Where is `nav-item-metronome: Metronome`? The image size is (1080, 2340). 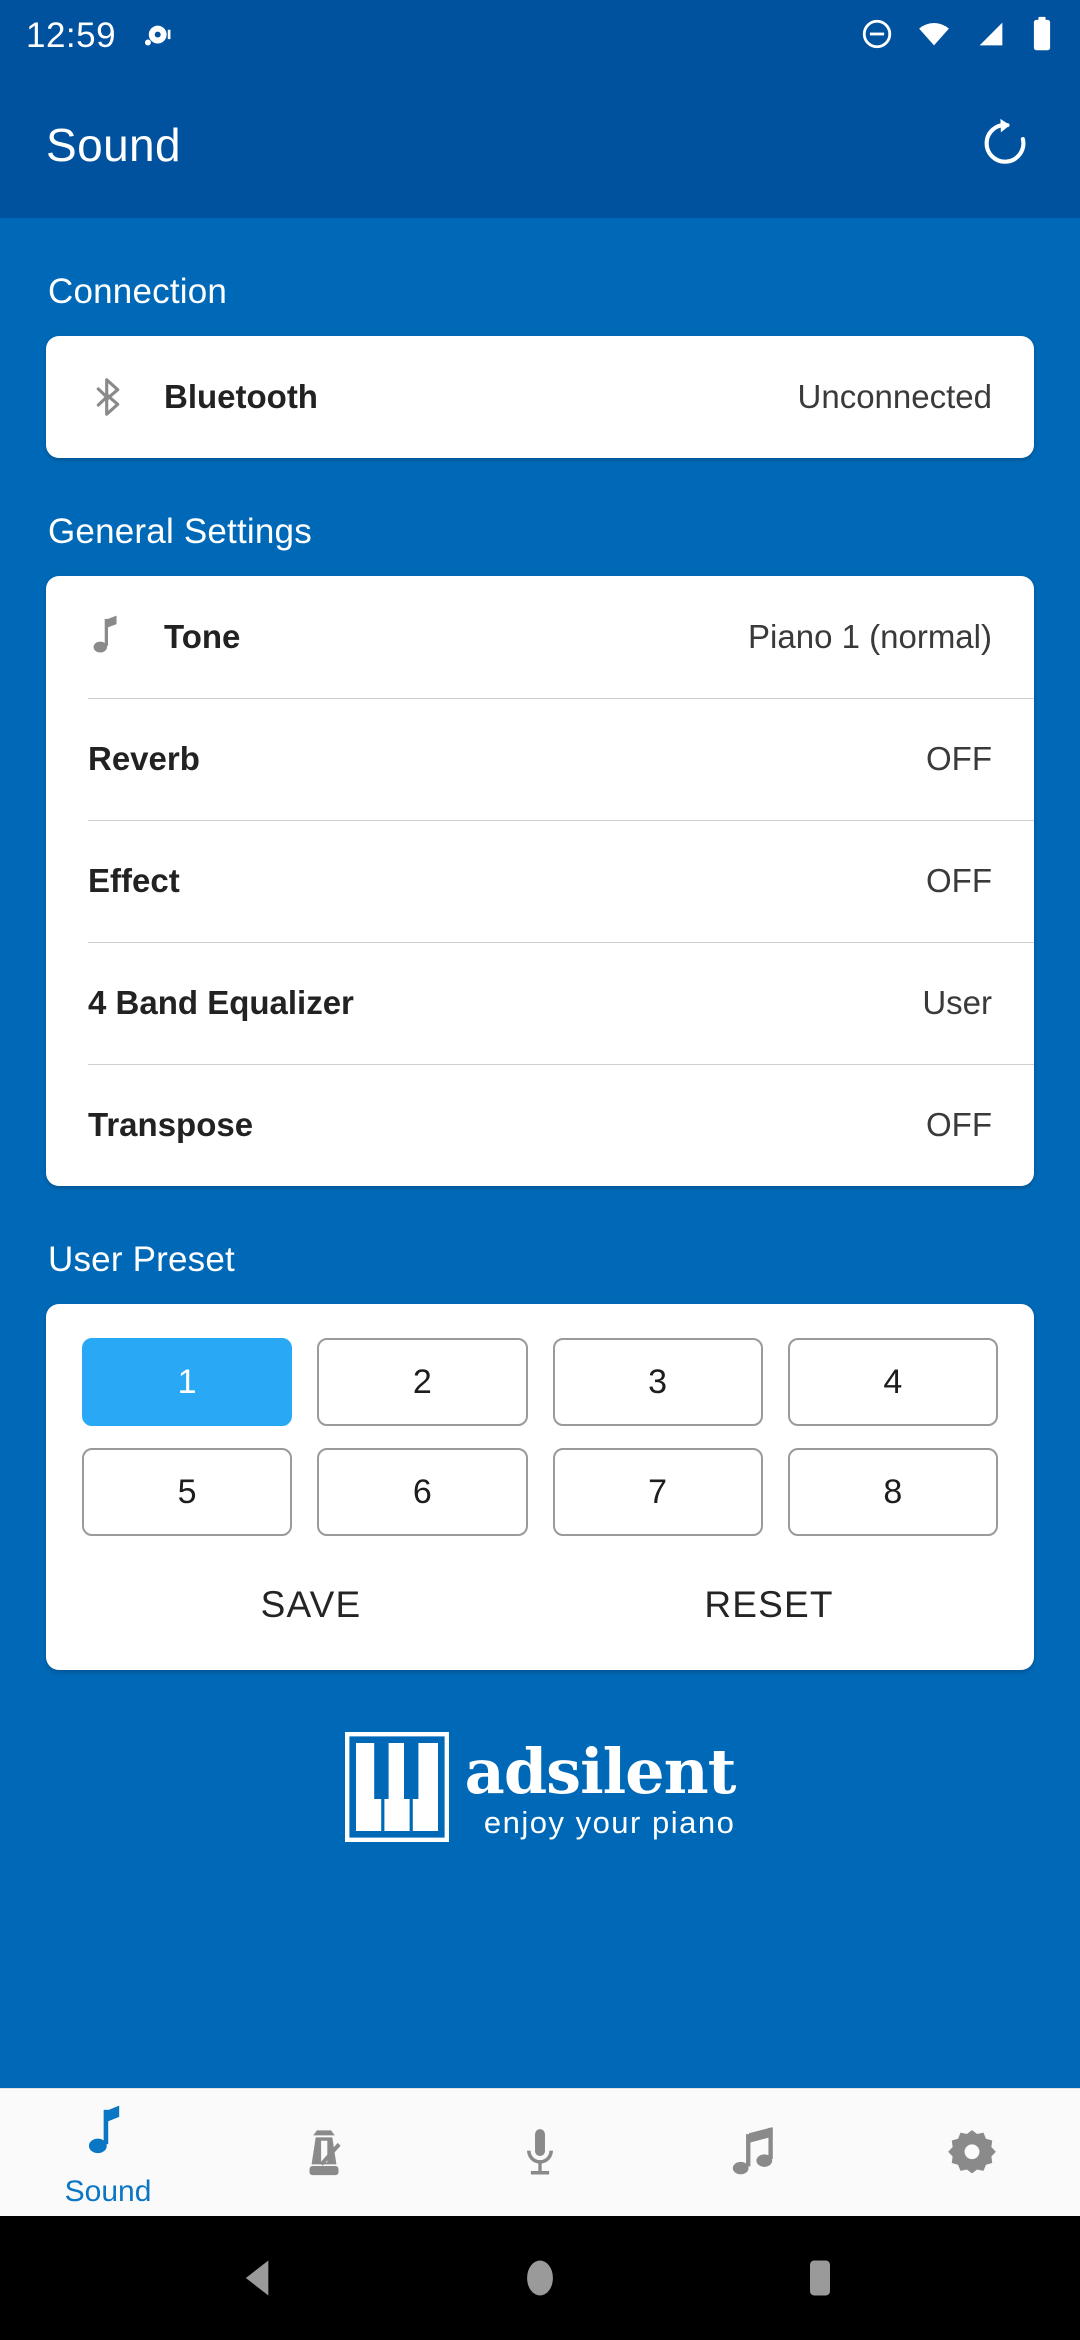
nav-item-metronome: Metronome is located at coordinates (324, 2152).